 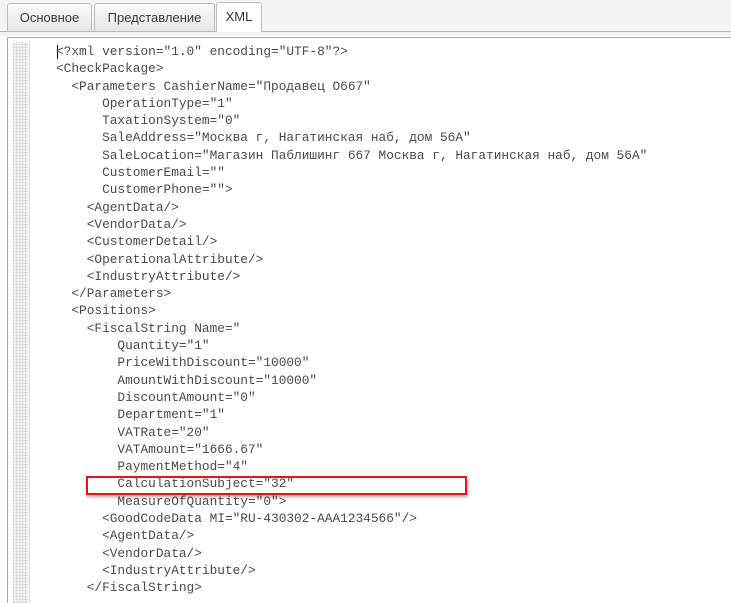 I want to click on code-line: PriceWithDiscount="10000", so click(x=183, y=363).